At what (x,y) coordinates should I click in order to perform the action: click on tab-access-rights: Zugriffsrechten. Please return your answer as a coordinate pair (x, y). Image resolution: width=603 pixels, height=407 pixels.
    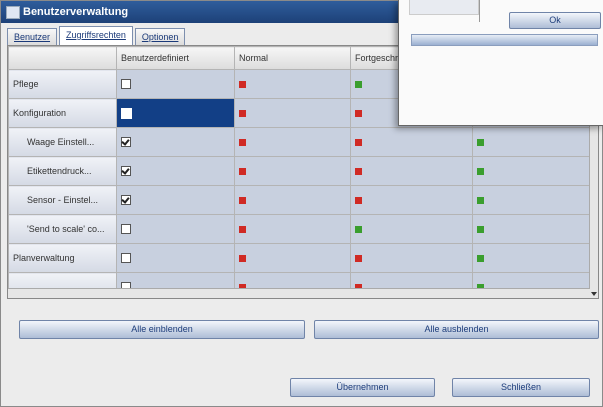
    Looking at the image, I should click on (96, 35).